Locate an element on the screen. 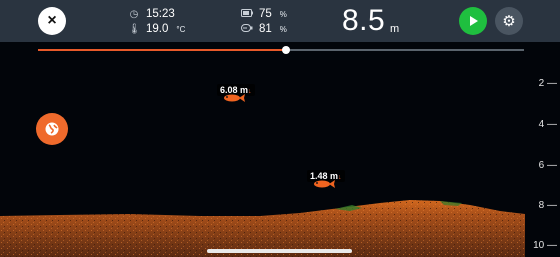 Image resolution: width=560 pixels, height=257 pixels. signal-value: 81 is located at coordinates (265, 29).